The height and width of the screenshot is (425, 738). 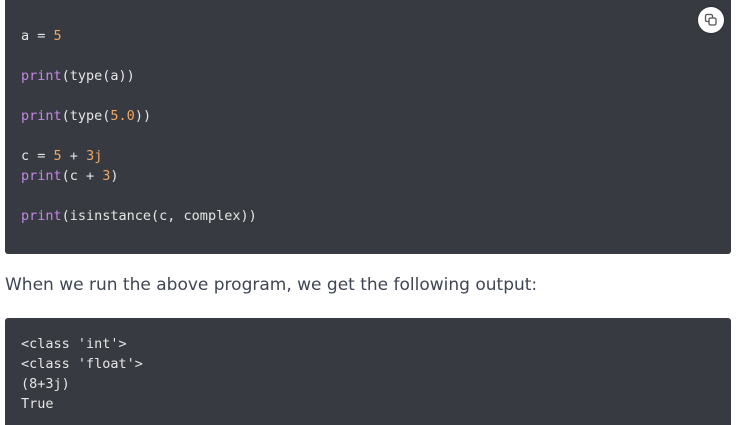 I want to click on code-line: a = 5, so click(x=41, y=36).